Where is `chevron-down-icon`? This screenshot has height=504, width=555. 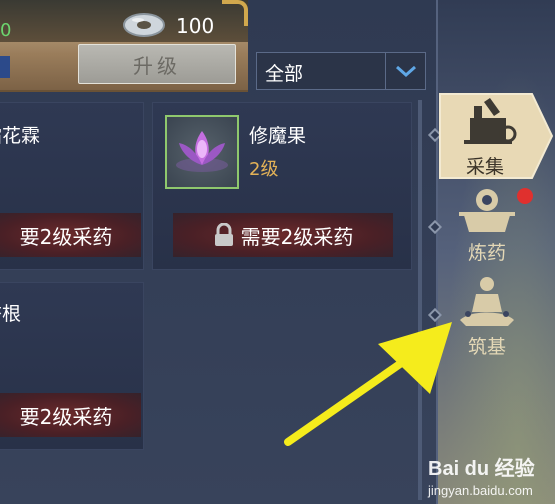 chevron-down-icon is located at coordinates (405, 71).